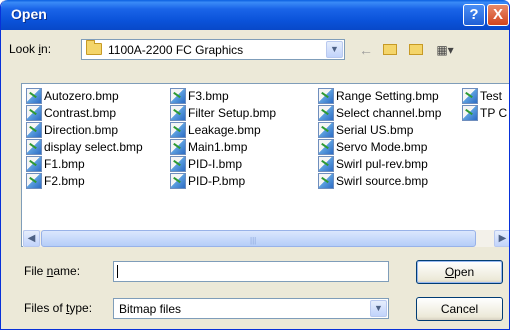 The width and height of the screenshot is (510, 330). I want to click on window-title: Open, so click(29, 14).